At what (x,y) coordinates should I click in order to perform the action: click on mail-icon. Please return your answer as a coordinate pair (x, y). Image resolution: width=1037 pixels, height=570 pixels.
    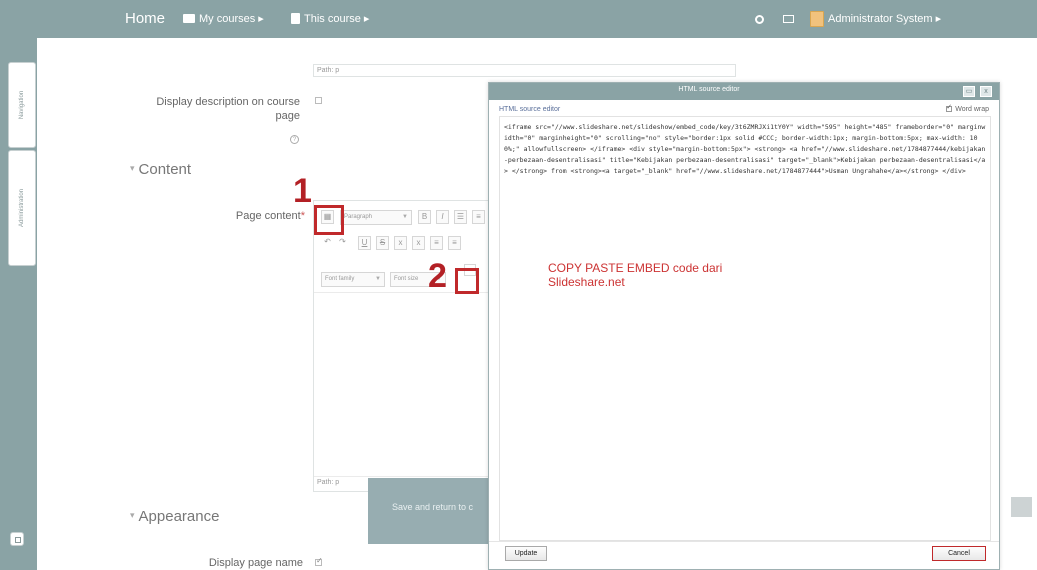
    Looking at the image, I should click on (788, 19).